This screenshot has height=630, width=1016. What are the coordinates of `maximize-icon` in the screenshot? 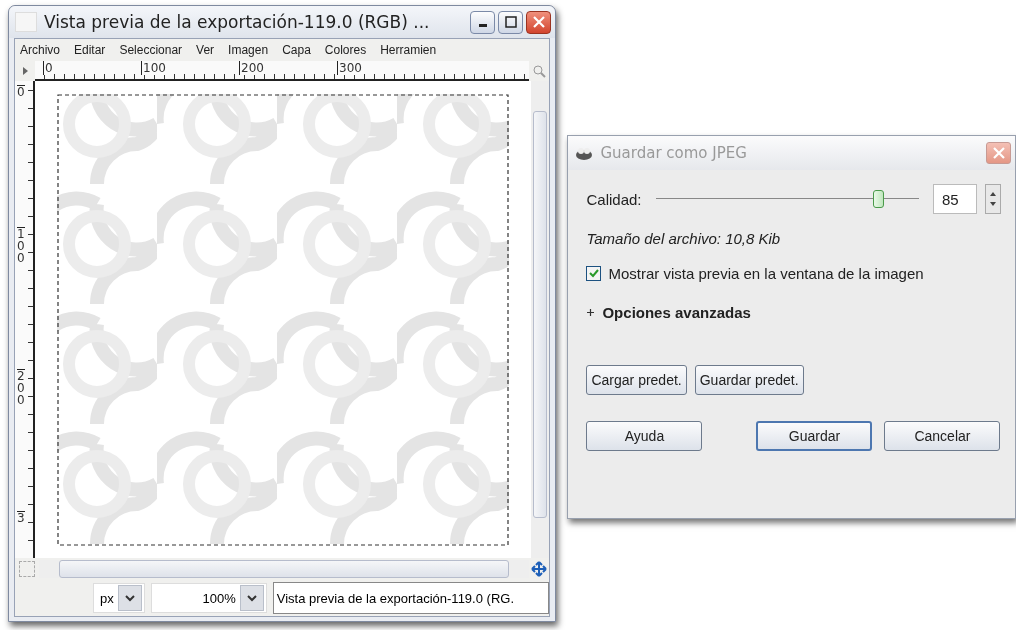 It's located at (510, 22).